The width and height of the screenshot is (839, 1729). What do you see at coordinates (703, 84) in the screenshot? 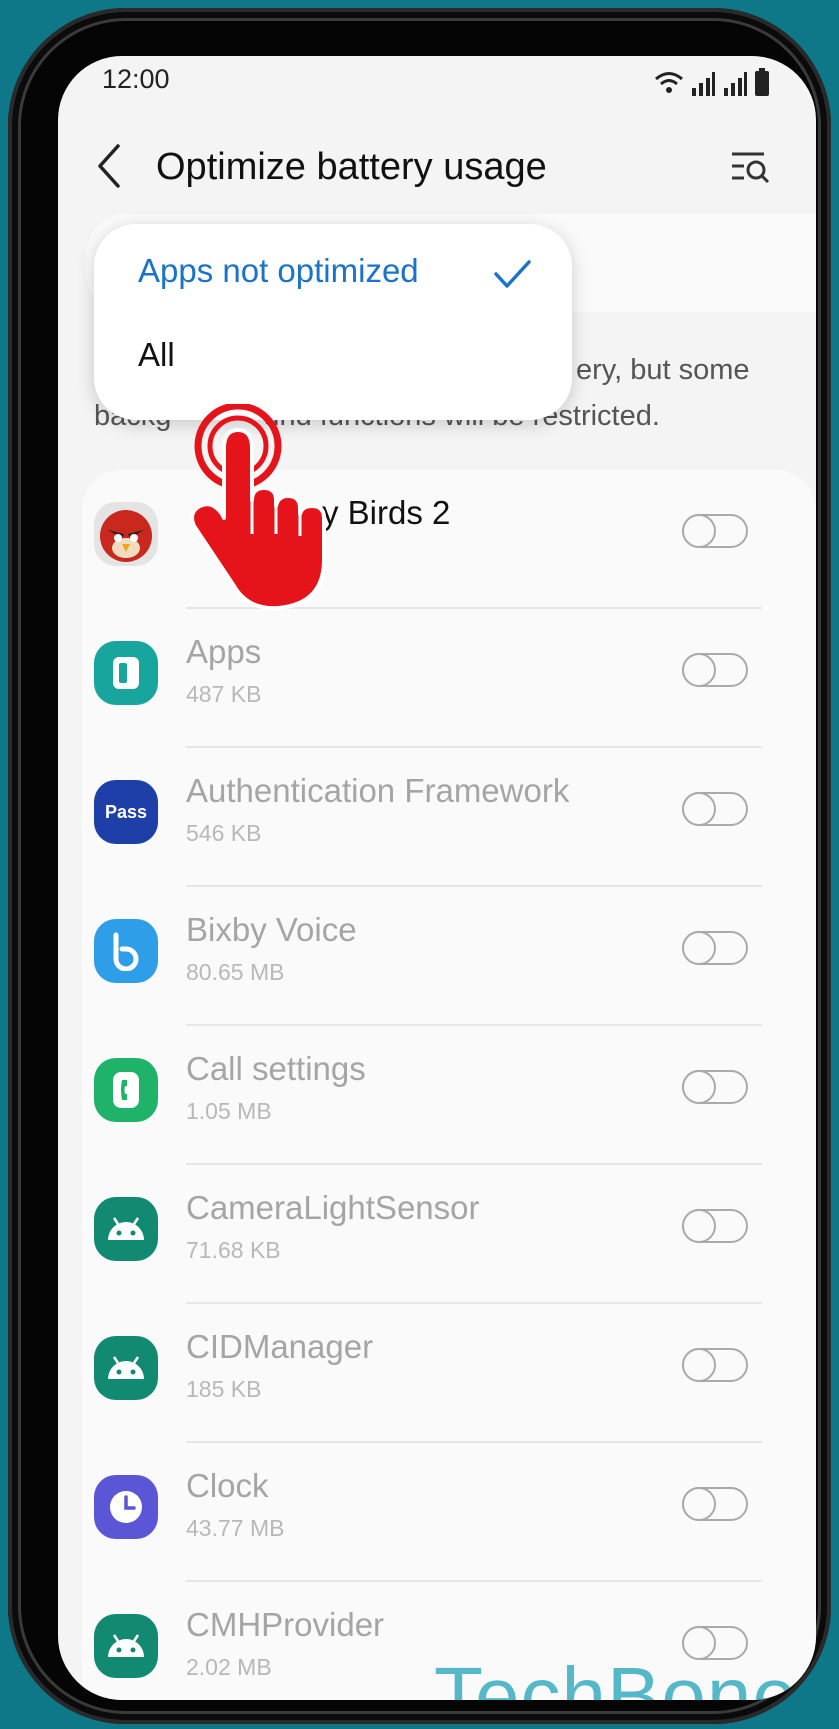
I see `signal-icon` at bounding box center [703, 84].